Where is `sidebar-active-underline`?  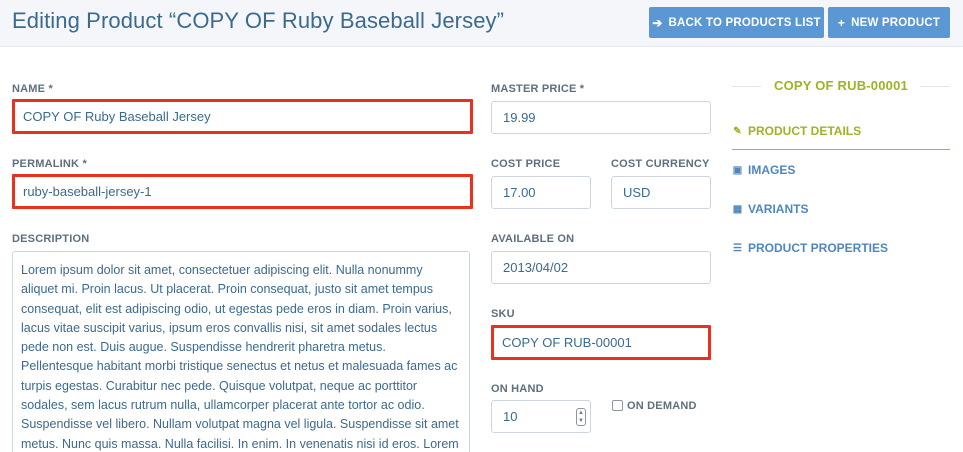 sidebar-active-underline is located at coordinates (841, 149).